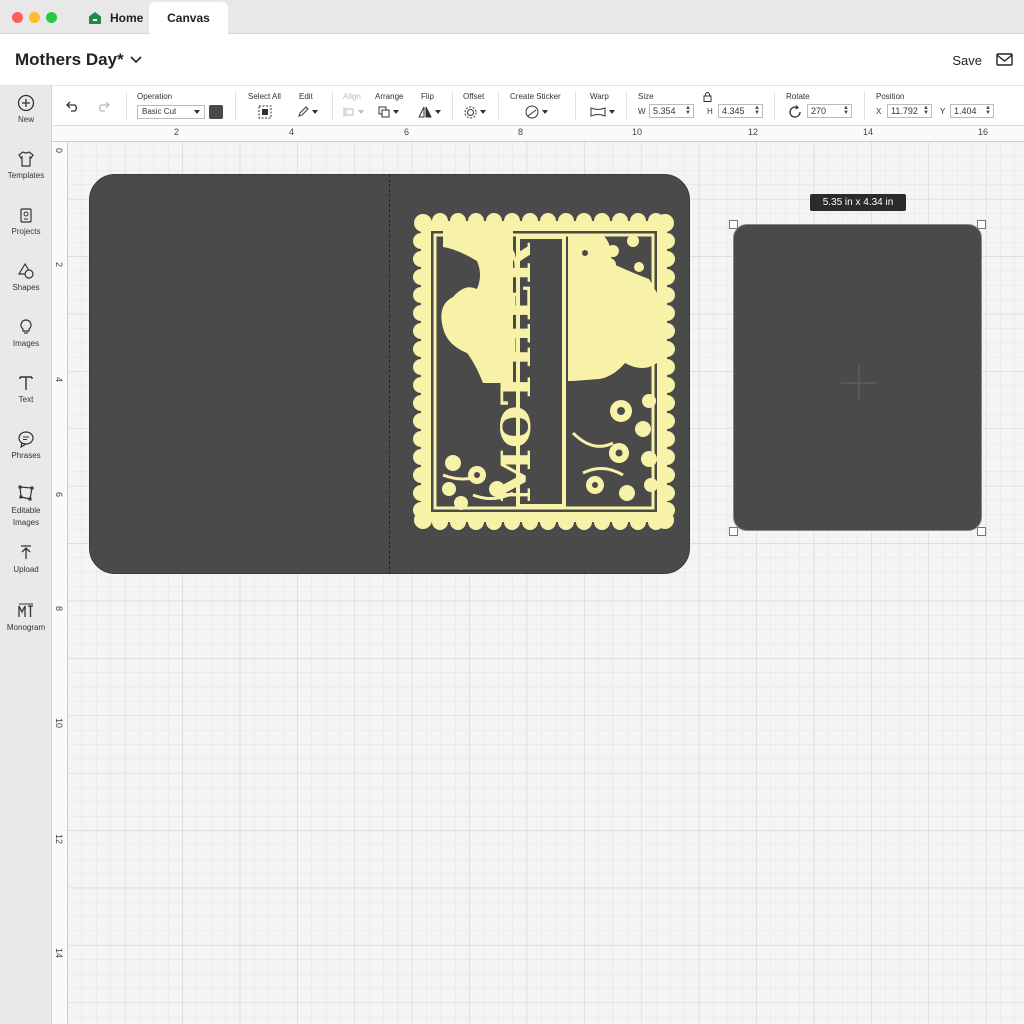  I want to click on offset-icon, so click(470, 112).